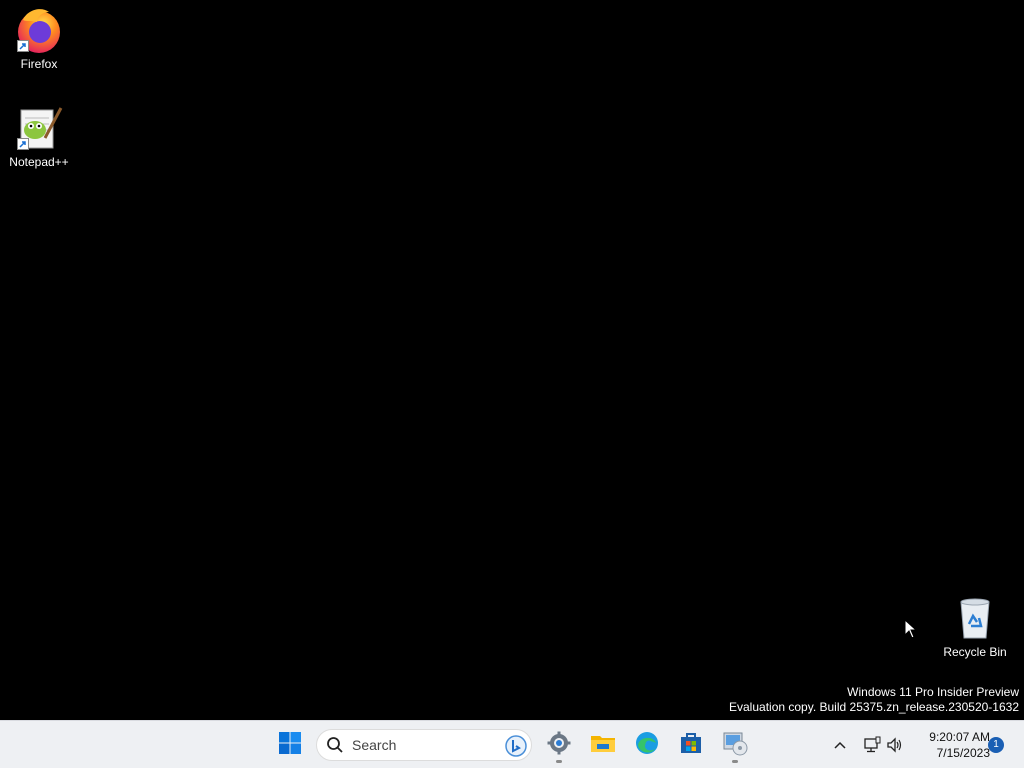 Image resolution: width=1024 pixels, height=768 pixels. I want to click on notification-badge: 1, so click(996, 745).